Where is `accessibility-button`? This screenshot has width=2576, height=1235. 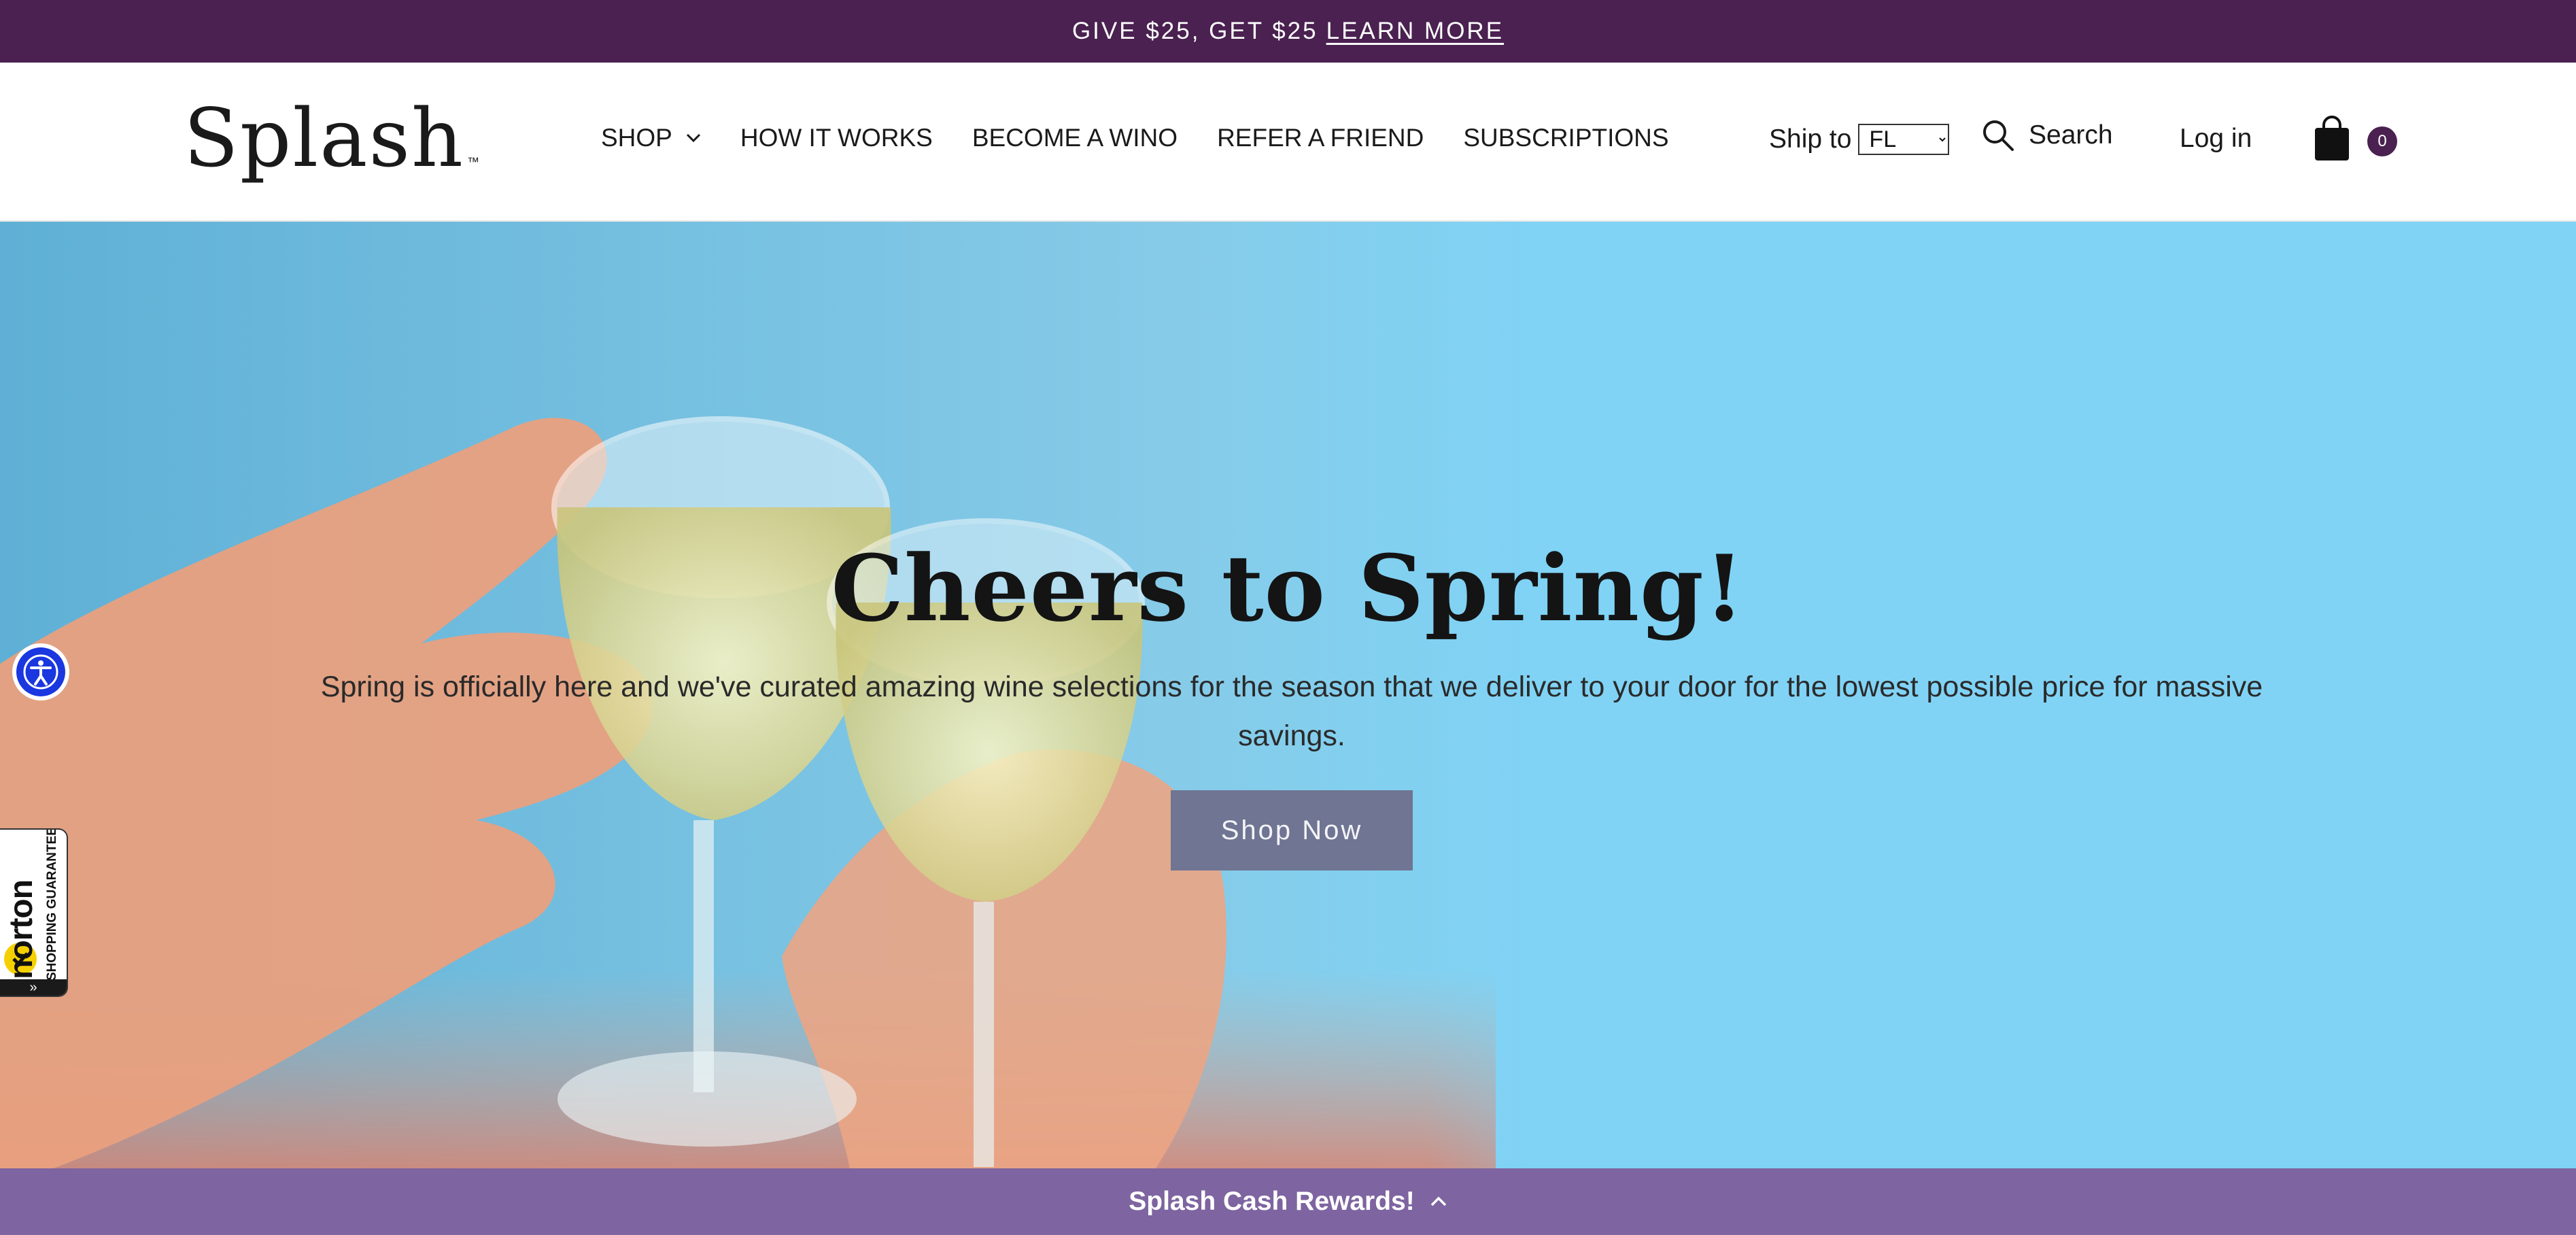 accessibility-button is located at coordinates (40, 671).